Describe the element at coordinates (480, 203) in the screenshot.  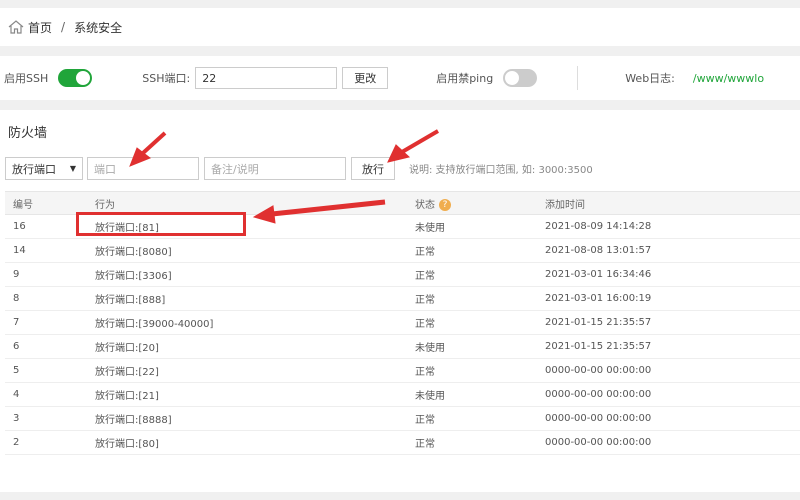
I see `col-status: 状态?` at that location.